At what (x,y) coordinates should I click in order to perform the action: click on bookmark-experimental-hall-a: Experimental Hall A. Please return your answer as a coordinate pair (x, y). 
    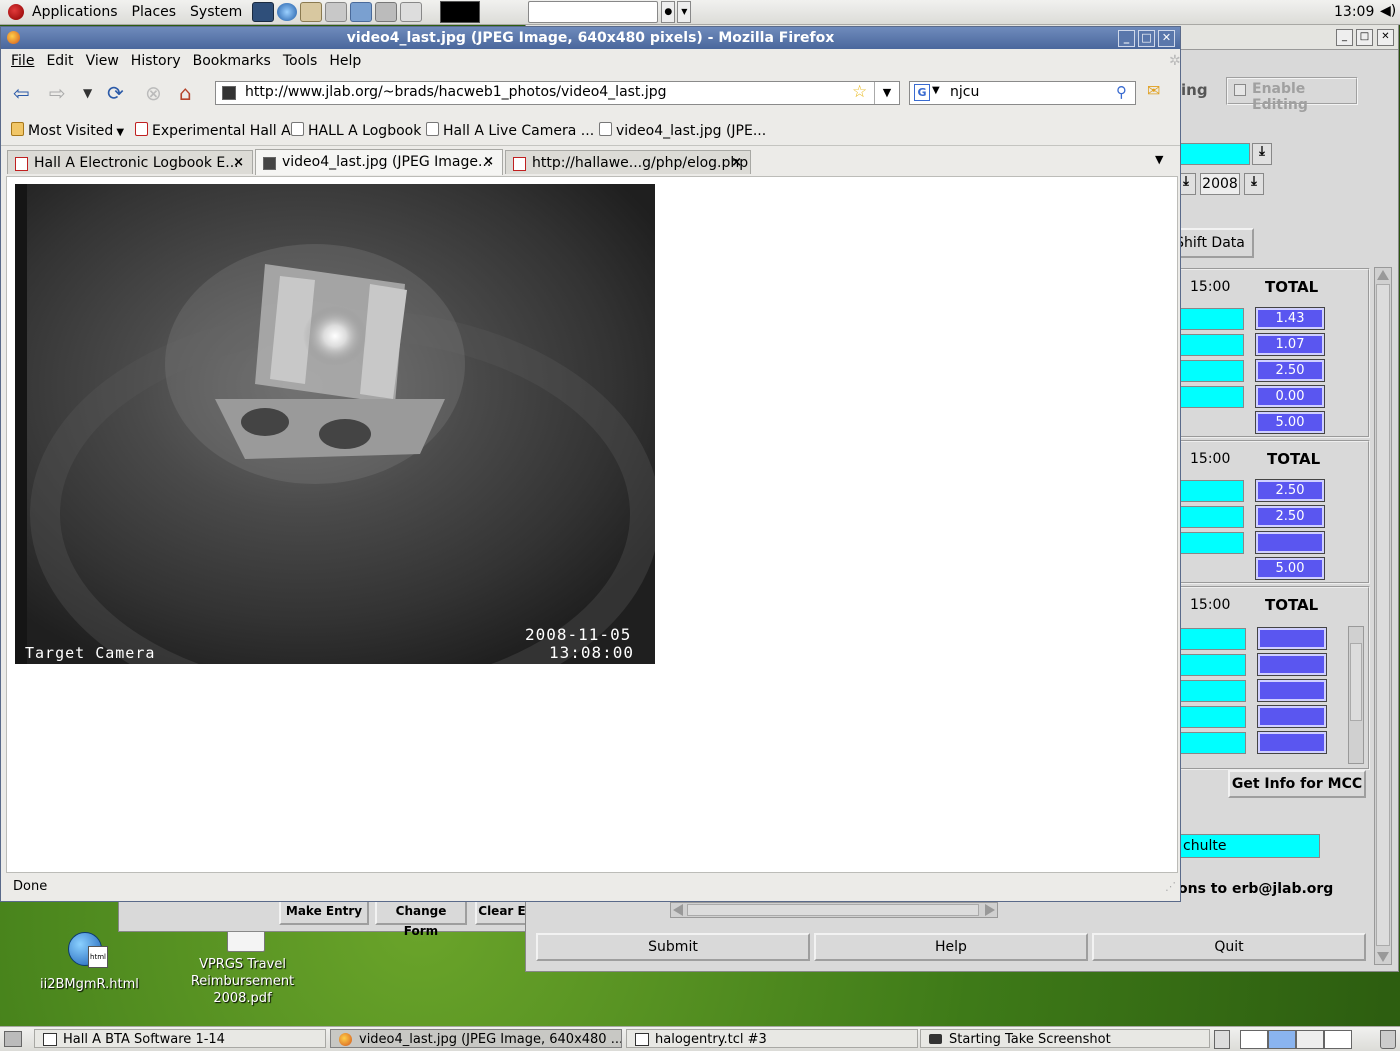
    Looking at the image, I should click on (213, 130).